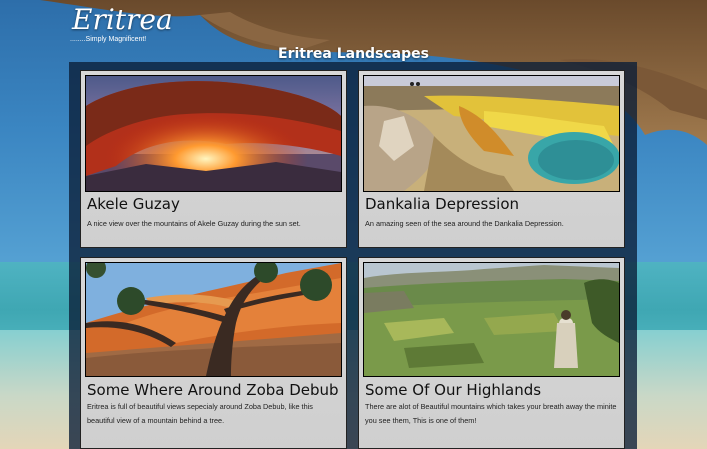  I want to click on card-title: Akele Guzay, so click(133, 204).